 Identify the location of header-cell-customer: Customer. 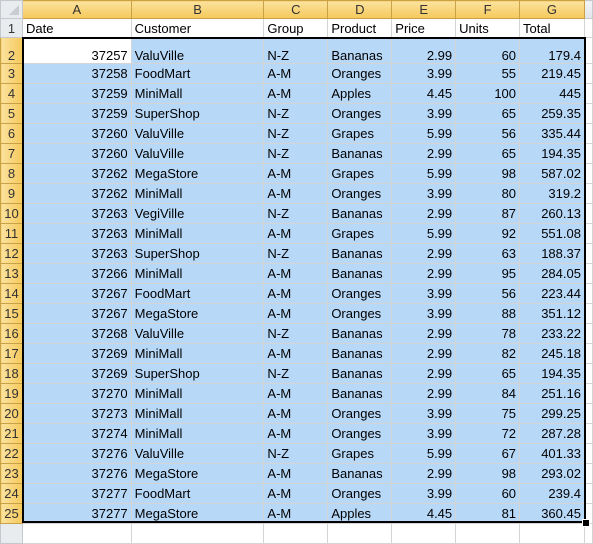
(197, 28).